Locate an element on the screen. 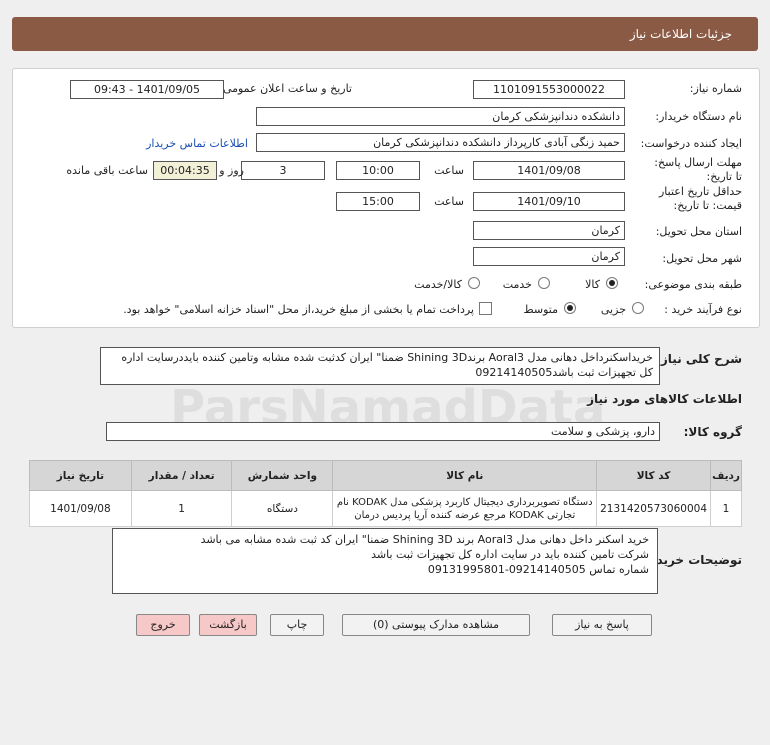  goods-group-field: دارو، پزشکی و سلامت is located at coordinates (383, 431).